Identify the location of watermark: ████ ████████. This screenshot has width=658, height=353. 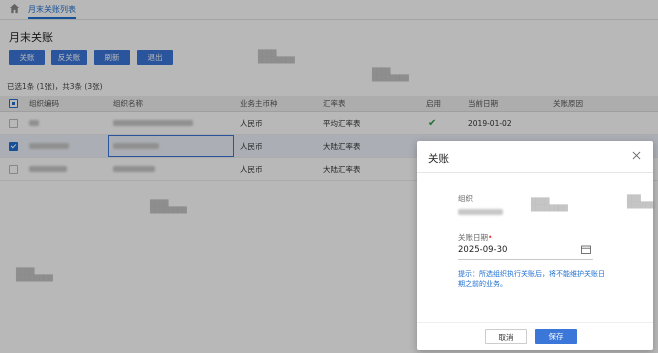
(549, 205).